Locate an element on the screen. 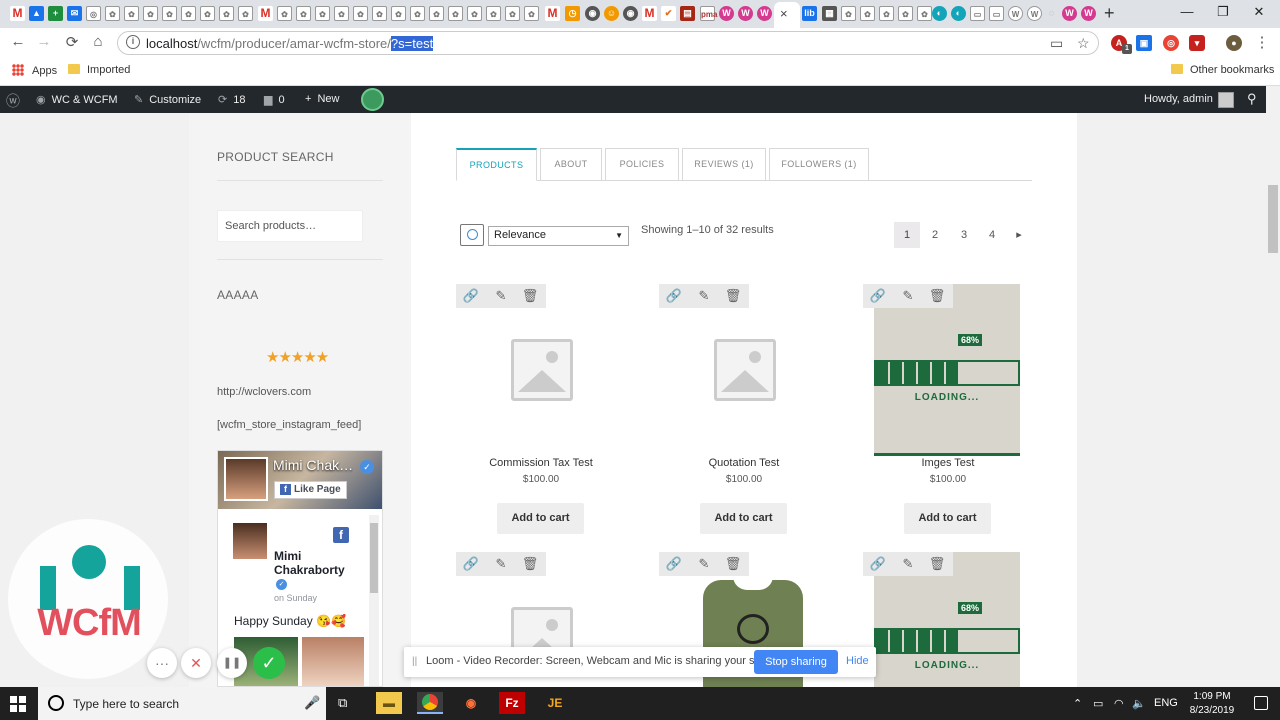  site-tab-icon: ◎ is located at coordinates (93, 13).